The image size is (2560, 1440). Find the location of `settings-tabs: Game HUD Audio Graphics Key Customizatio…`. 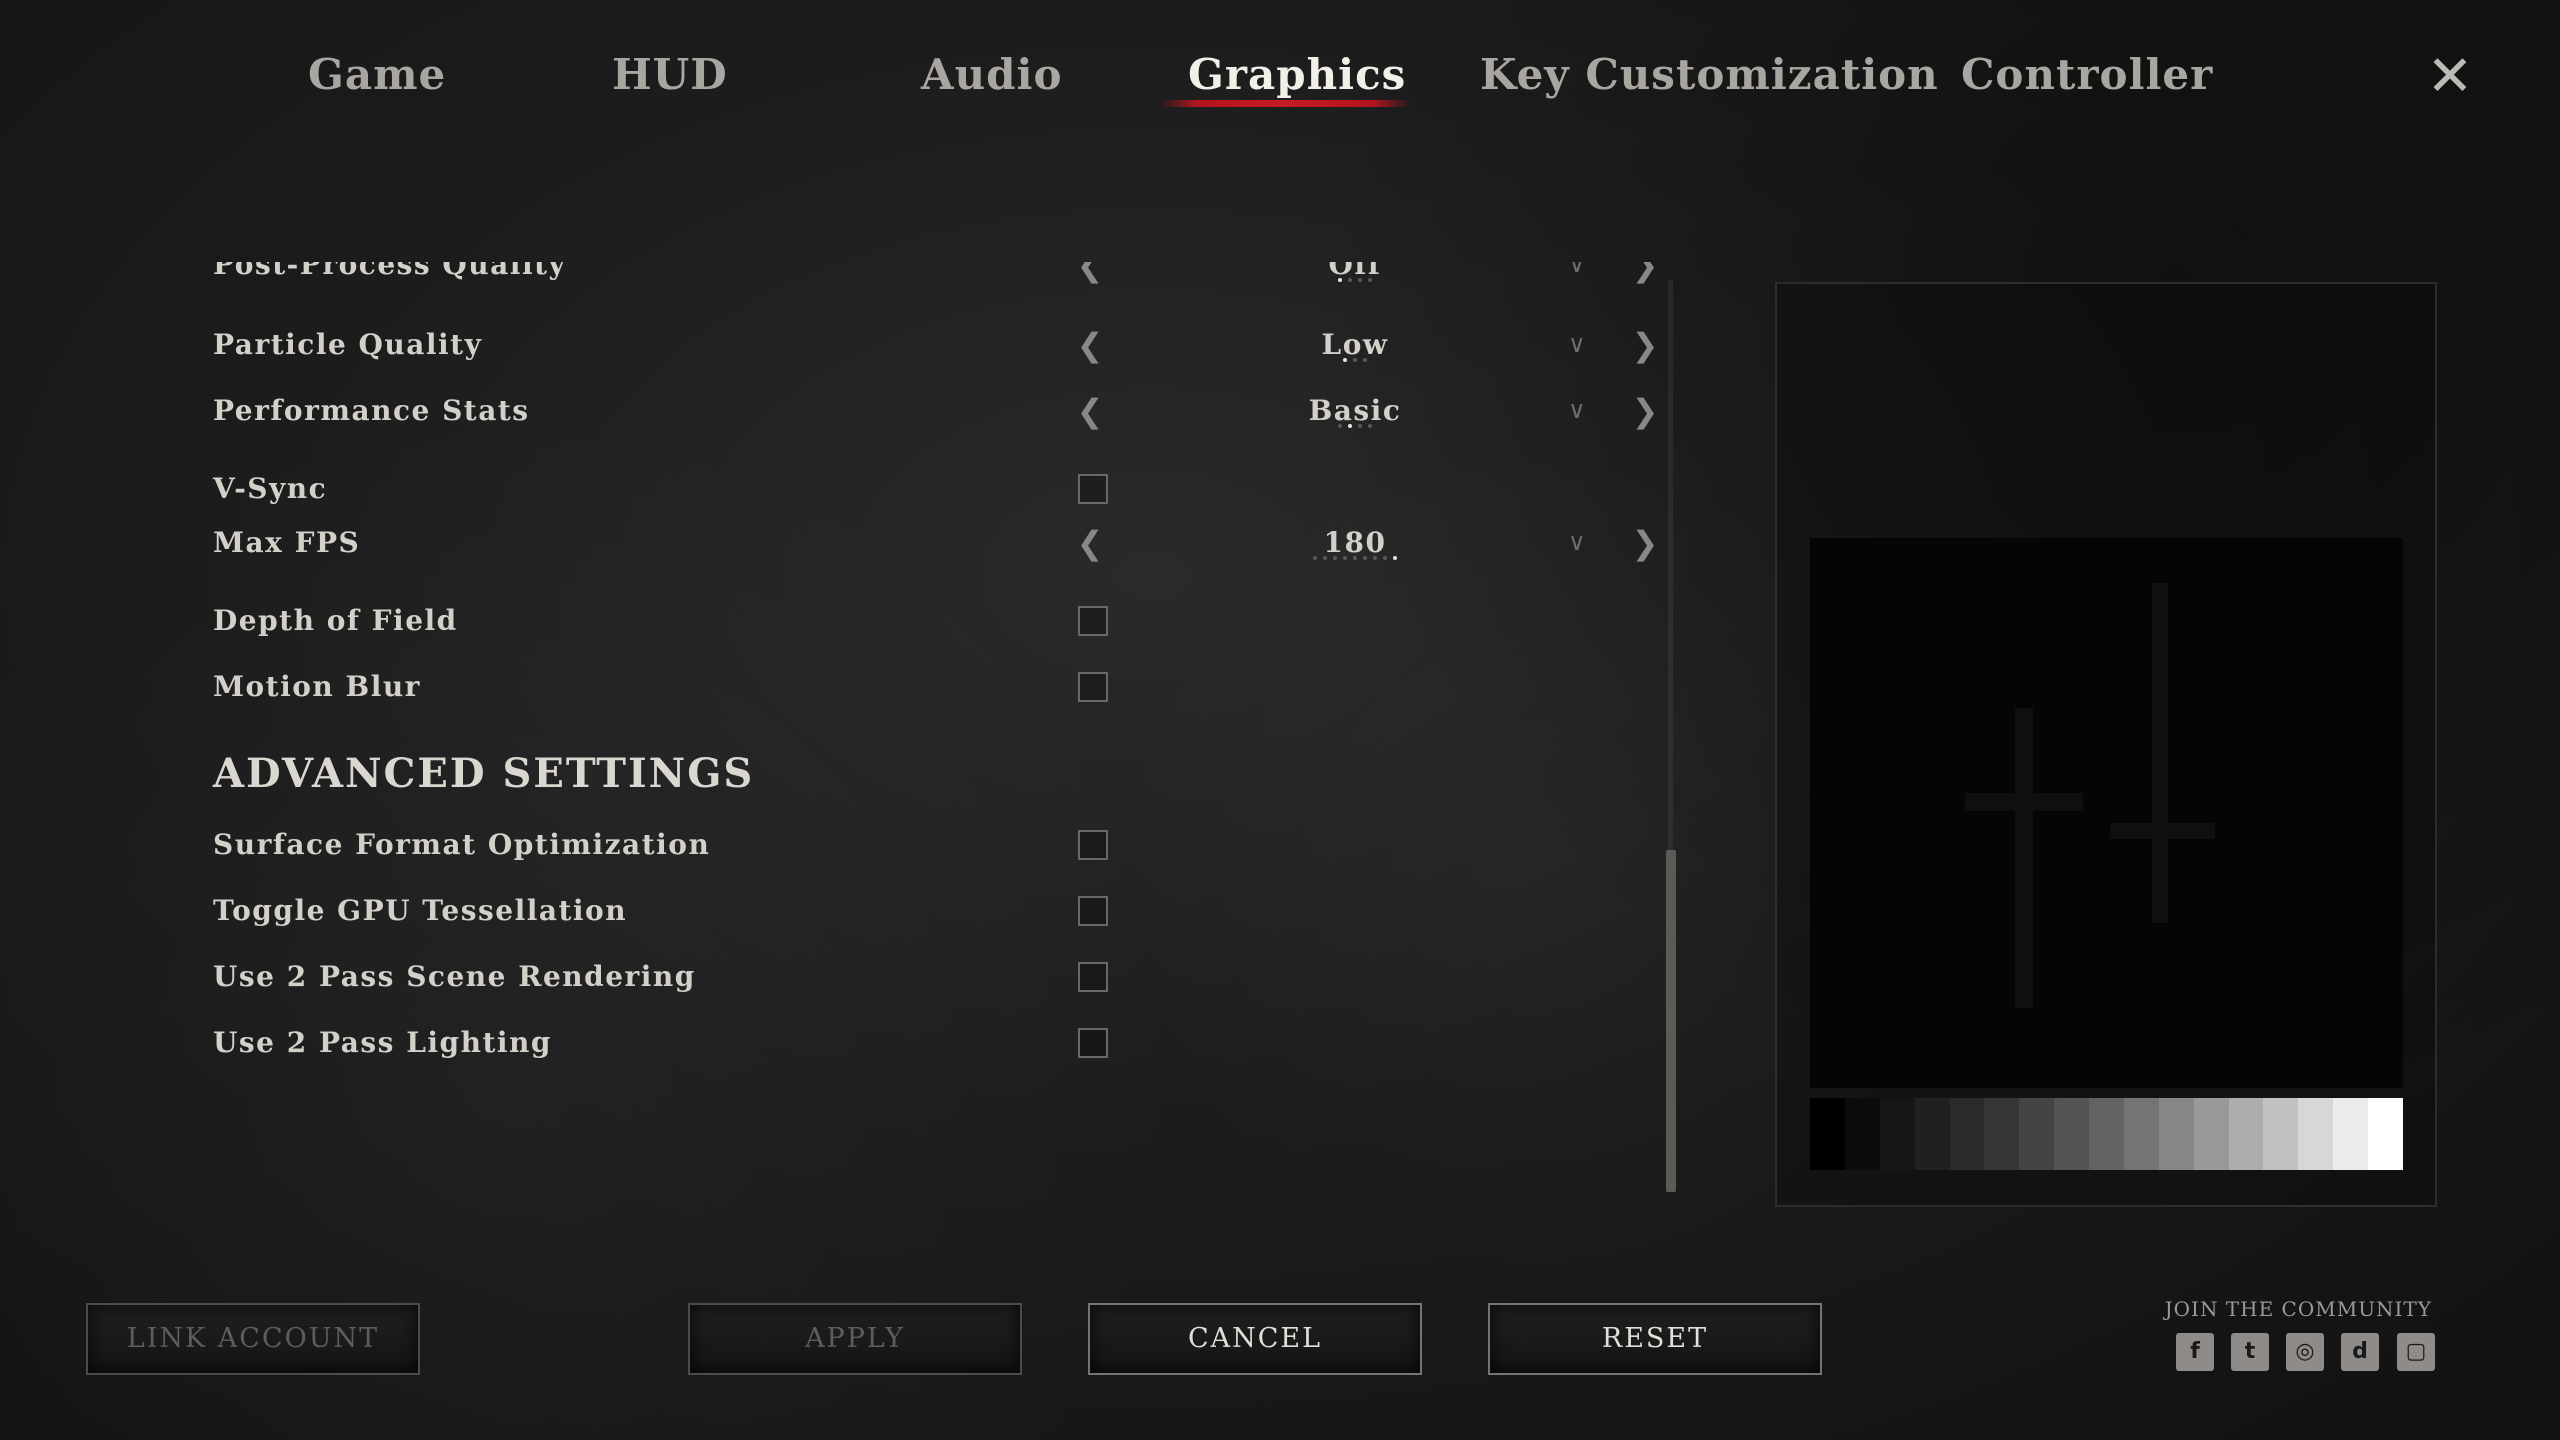

settings-tabs: Game HUD Audio Graphics Key Customizatio… is located at coordinates (1280, 85).